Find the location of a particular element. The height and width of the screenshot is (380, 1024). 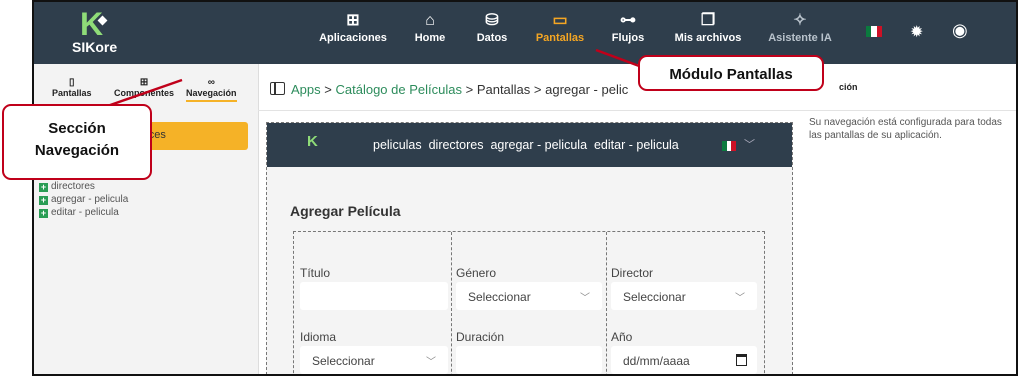

callout-seccion-navegacion: Sección Navegación is located at coordinates (77, 142).